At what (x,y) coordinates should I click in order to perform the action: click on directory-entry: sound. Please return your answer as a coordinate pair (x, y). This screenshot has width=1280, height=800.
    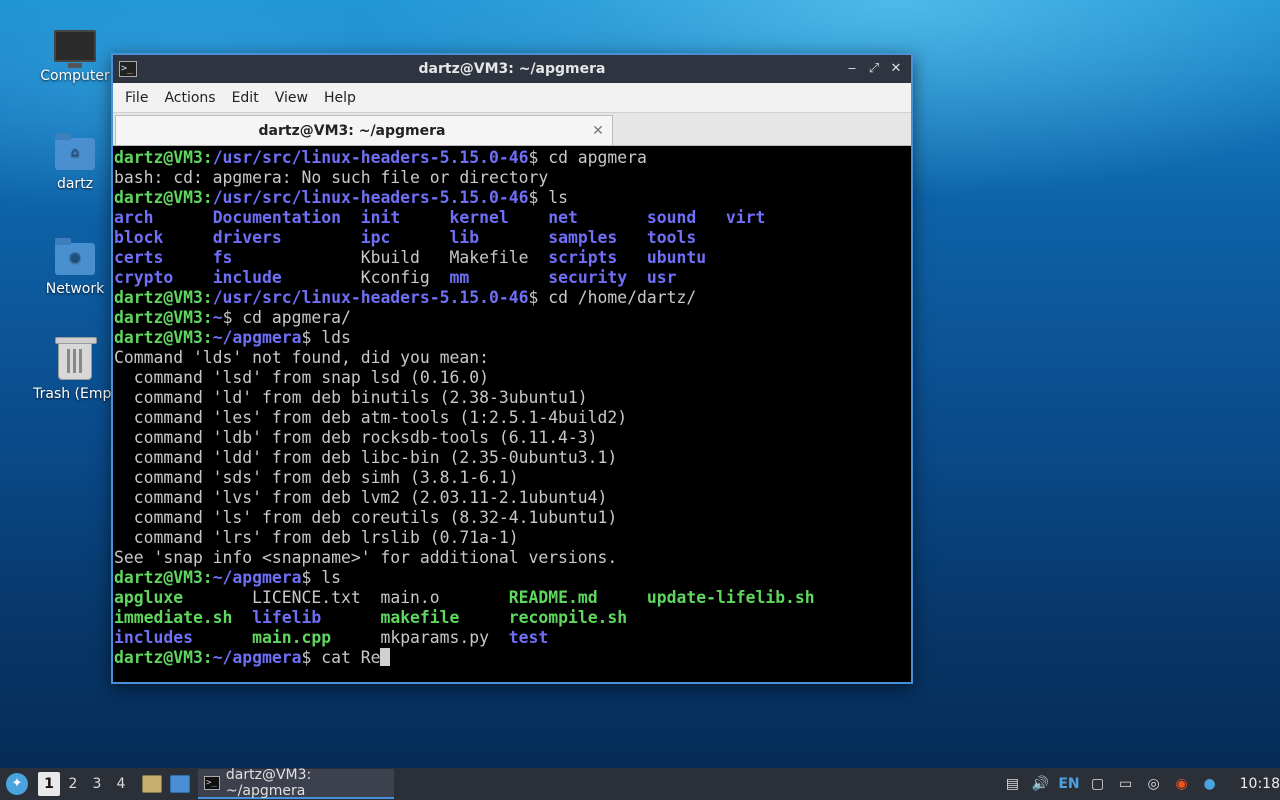
    Looking at the image, I should click on (686, 217).